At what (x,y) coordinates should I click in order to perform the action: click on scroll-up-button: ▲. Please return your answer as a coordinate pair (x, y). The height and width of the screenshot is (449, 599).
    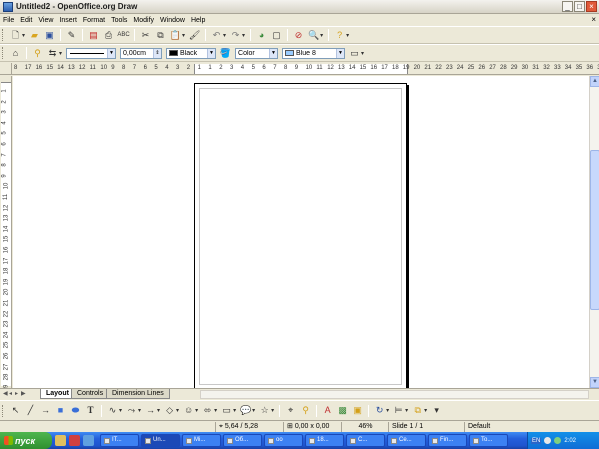
    Looking at the image, I should click on (594, 81).